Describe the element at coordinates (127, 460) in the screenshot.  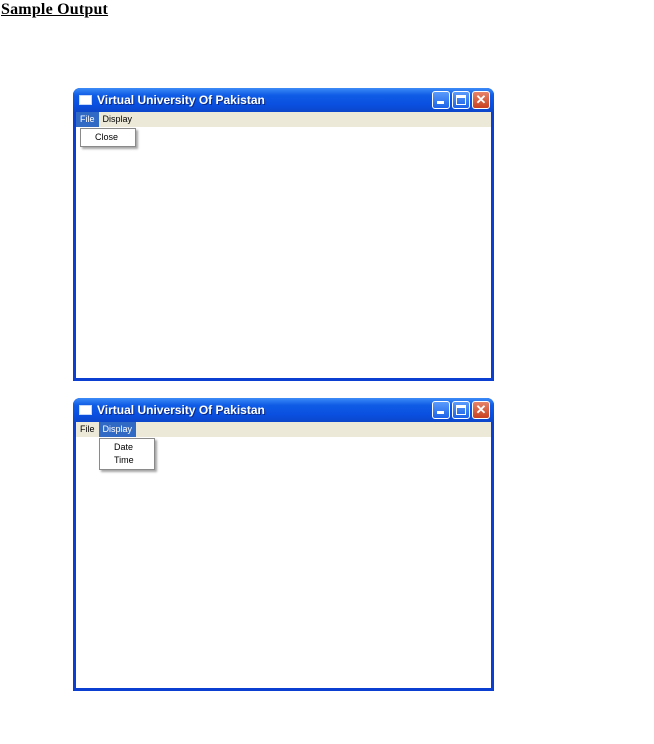
I see `menu-item-time: Time` at that location.